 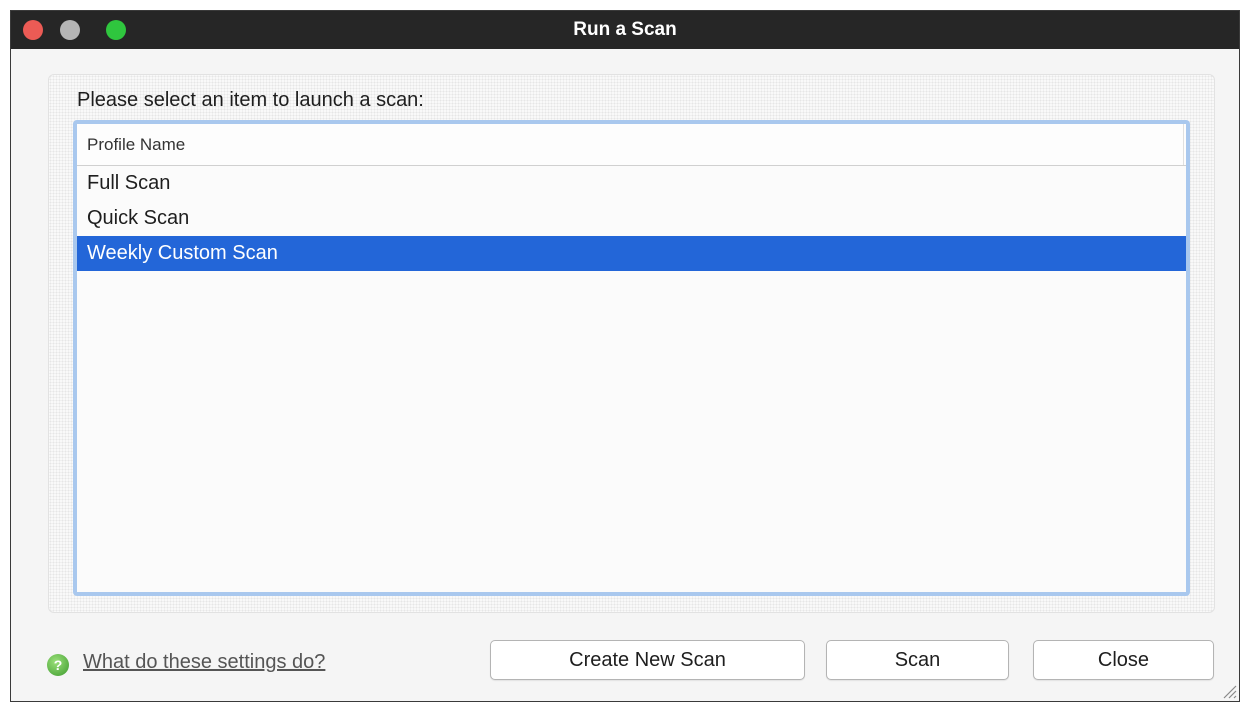 What do you see at coordinates (631, 218) in the screenshot?
I see `list-item-quick-scan: Quick Scan` at bounding box center [631, 218].